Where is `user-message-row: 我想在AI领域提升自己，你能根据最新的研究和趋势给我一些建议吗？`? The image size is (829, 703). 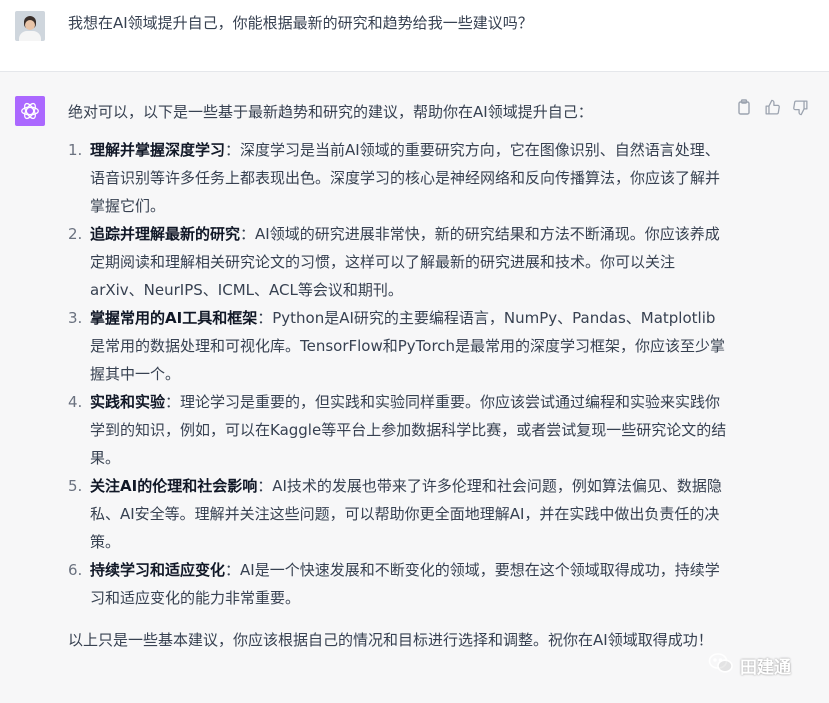 user-message-row: 我想在AI领域提升自己，你能根据最新的研究和趋势给我一些建议吗？ is located at coordinates (414, 36).